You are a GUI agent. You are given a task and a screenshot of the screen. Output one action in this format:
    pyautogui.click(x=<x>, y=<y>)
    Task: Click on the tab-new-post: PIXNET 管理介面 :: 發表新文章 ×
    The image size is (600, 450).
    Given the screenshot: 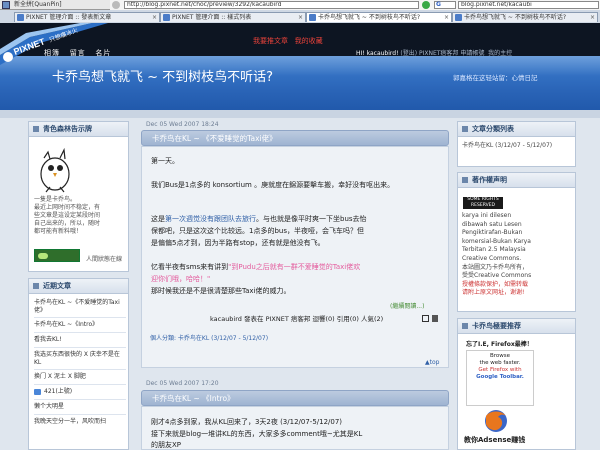 What is the action you would take?
    pyautogui.click(x=87, y=17)
    